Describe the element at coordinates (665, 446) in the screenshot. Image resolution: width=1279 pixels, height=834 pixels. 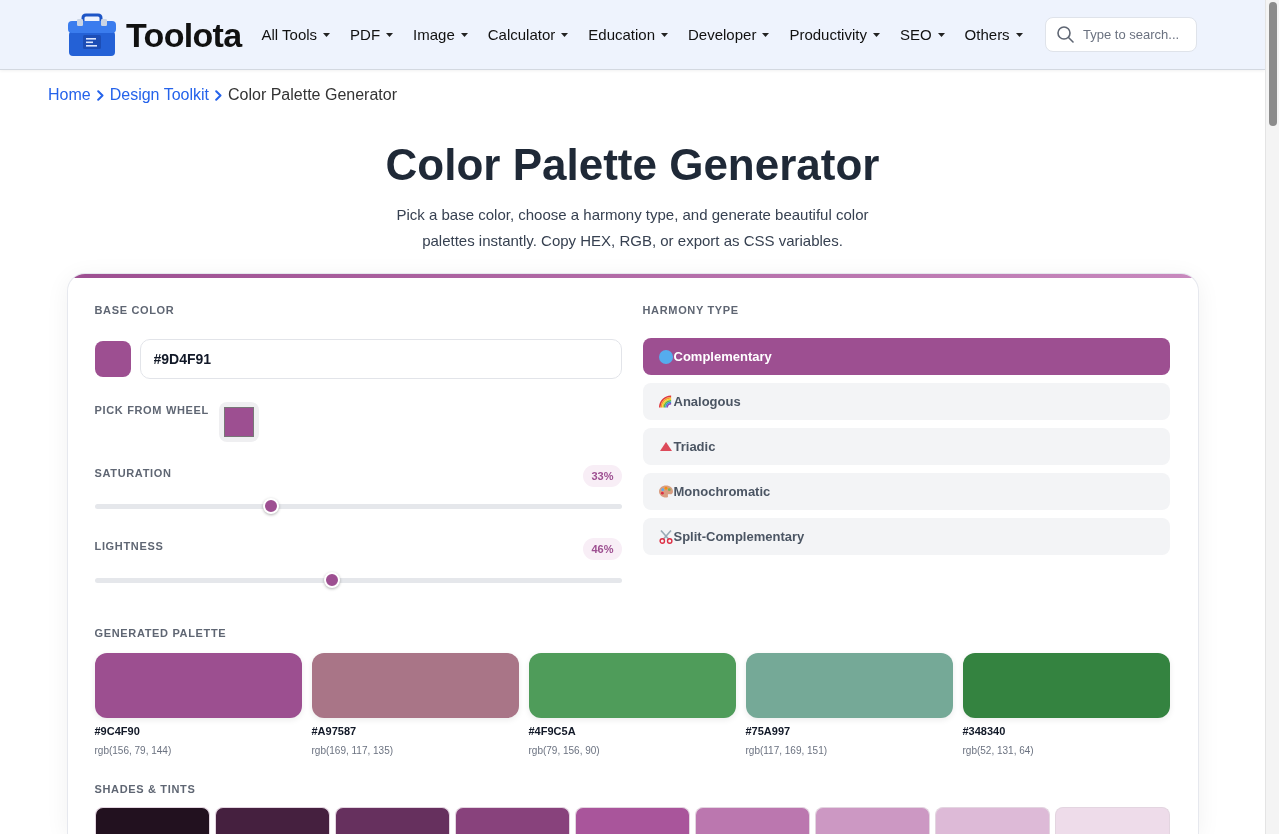
I see `triangle-icon` at that location.